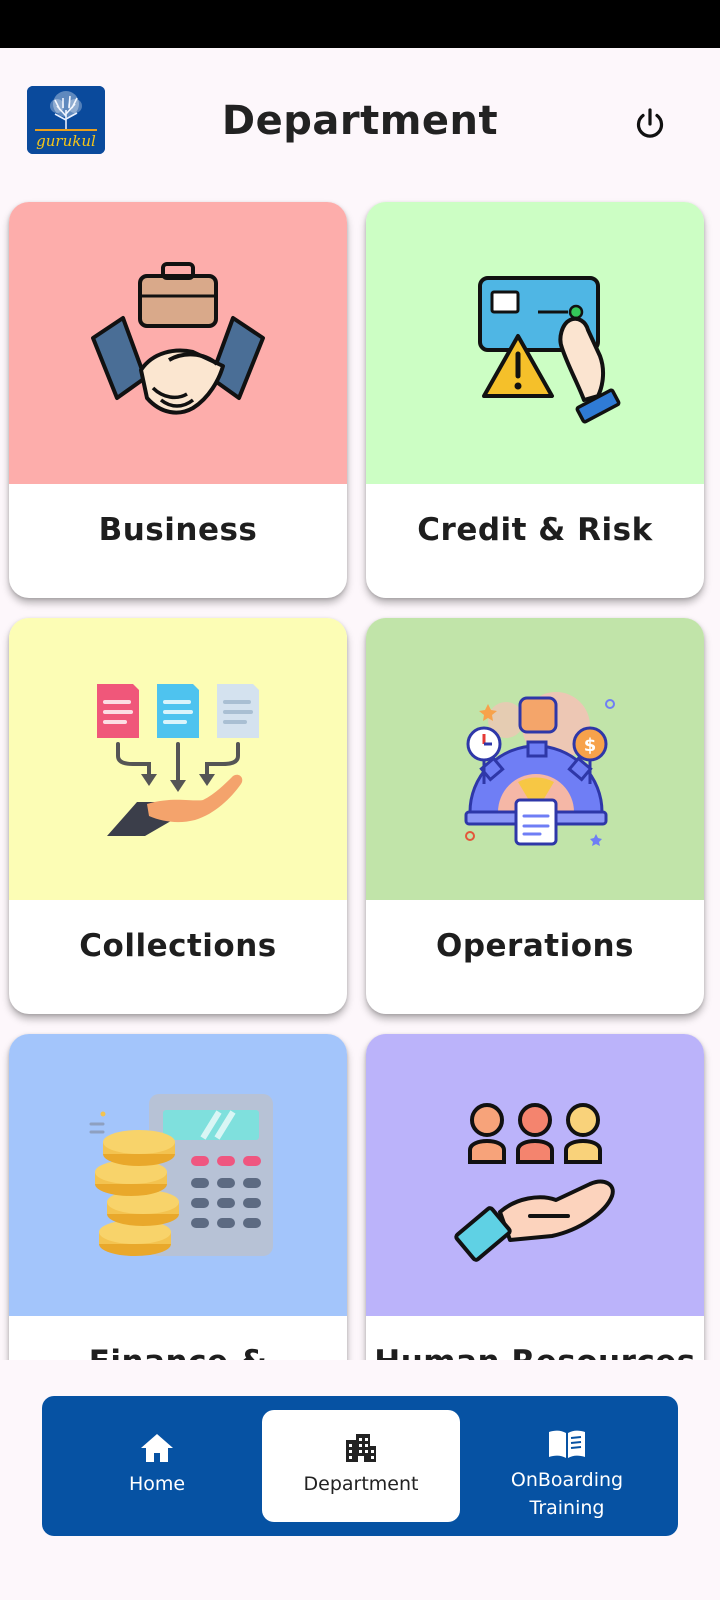  I want to click on department-label: Finance & Accounts, so click(178, 1352).